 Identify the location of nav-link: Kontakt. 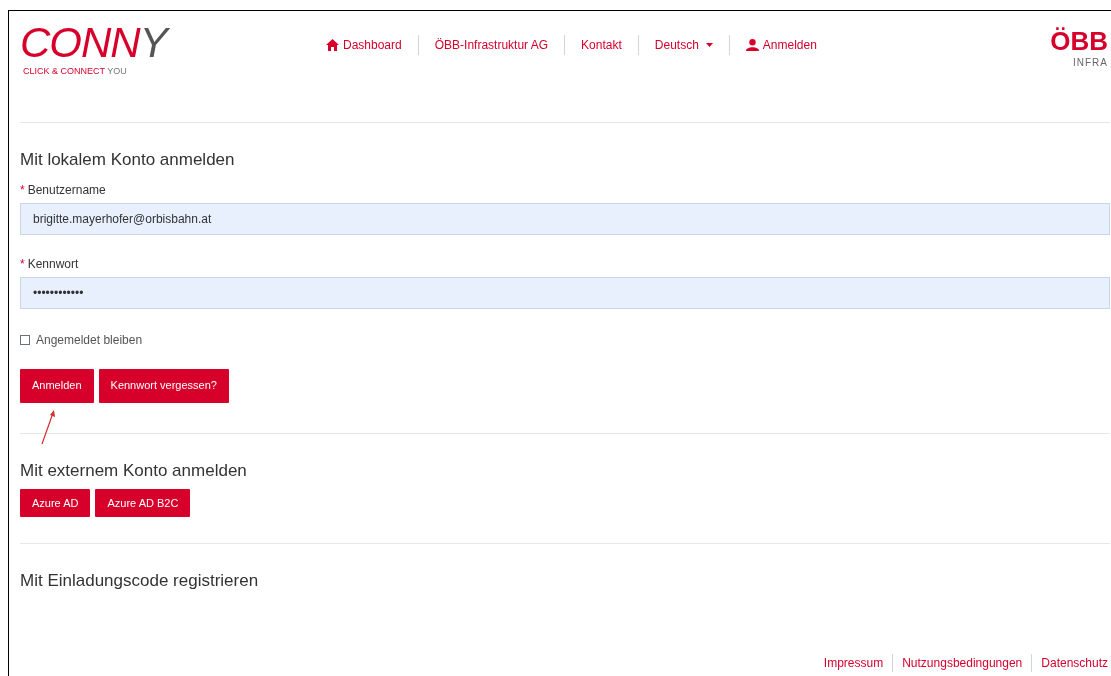
(601, 45).